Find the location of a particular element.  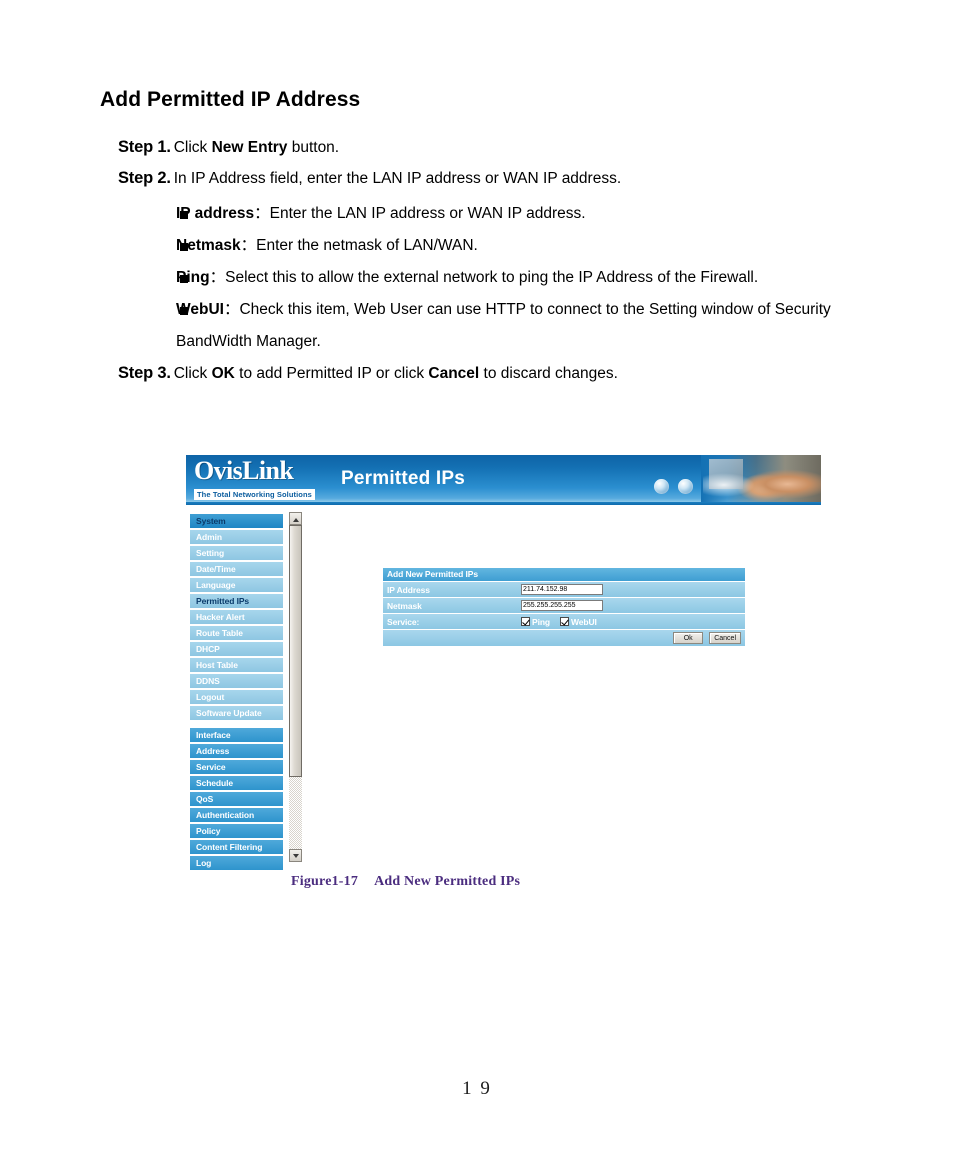

sidebar-item-ddns: DDNS is located at coordinates (236, 681).